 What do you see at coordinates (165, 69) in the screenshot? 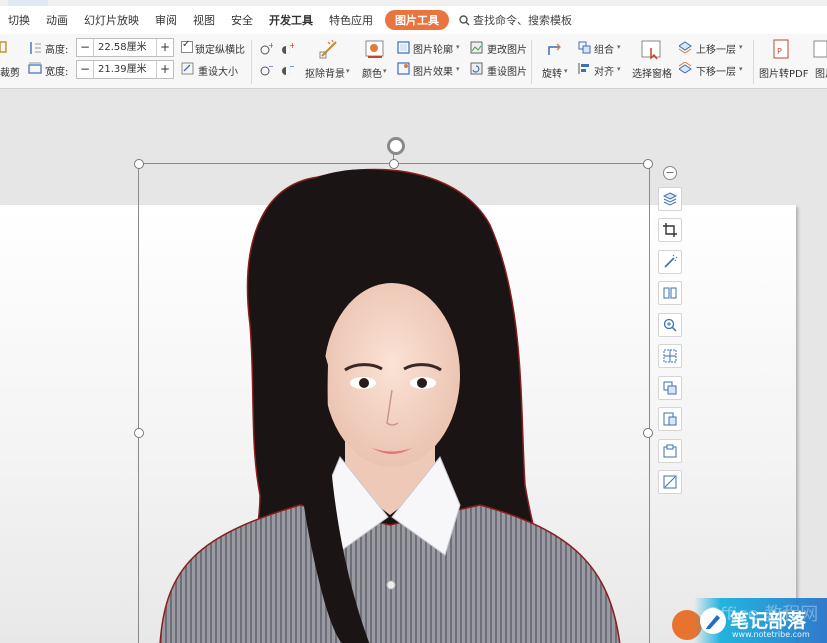
I see `width-increment-button: +` at bounding box center [165, 69].